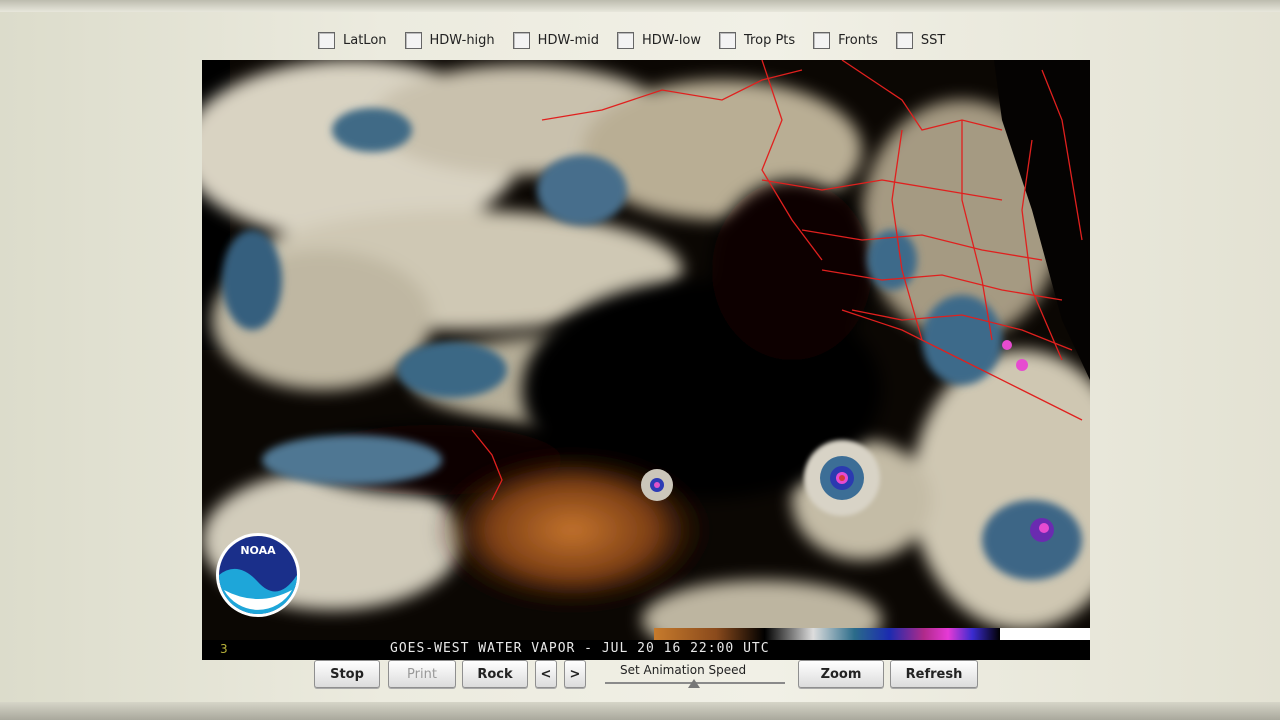  Describe the element at coordinates (413, 40) in the screenshot. I see `hdw-high-checkbox` at that location.